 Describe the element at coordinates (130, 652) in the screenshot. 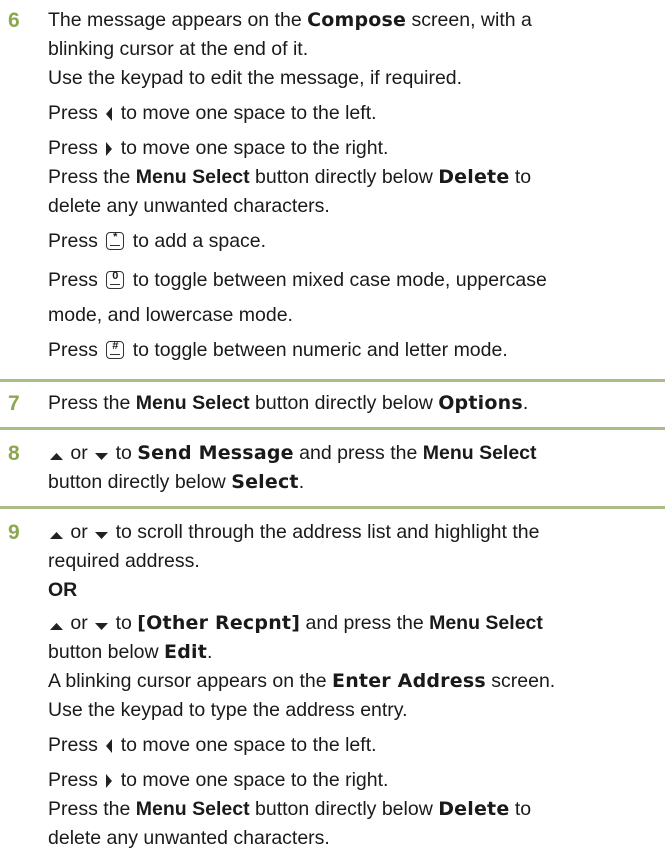

I see `text-line: button below Edit.` at that location.